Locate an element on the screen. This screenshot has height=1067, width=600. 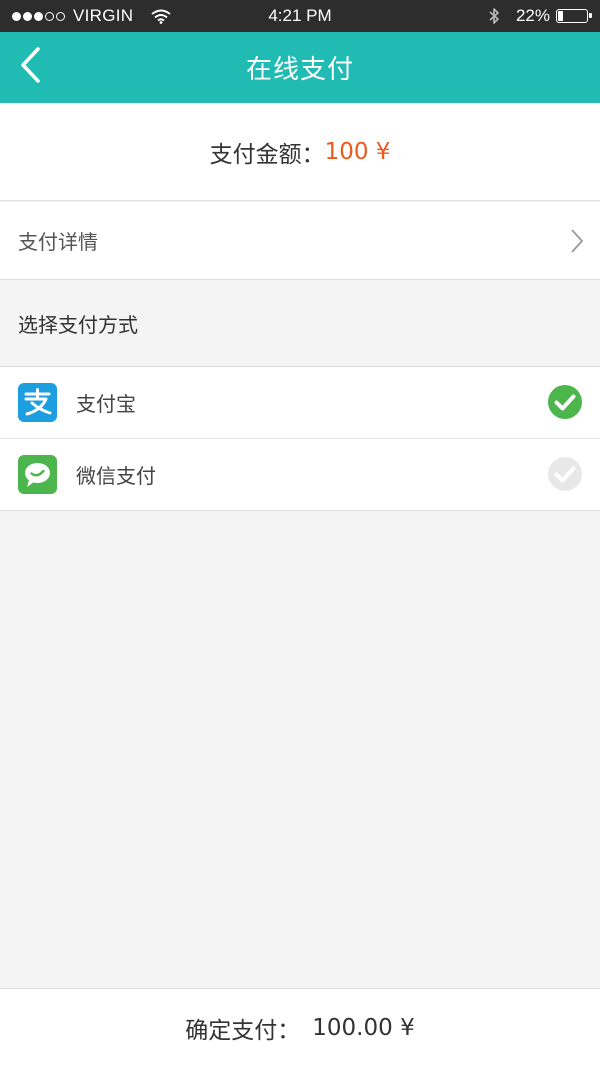
status-bar: VIRGIN 4:21 PM 22% is located at coordinates (300, 16).